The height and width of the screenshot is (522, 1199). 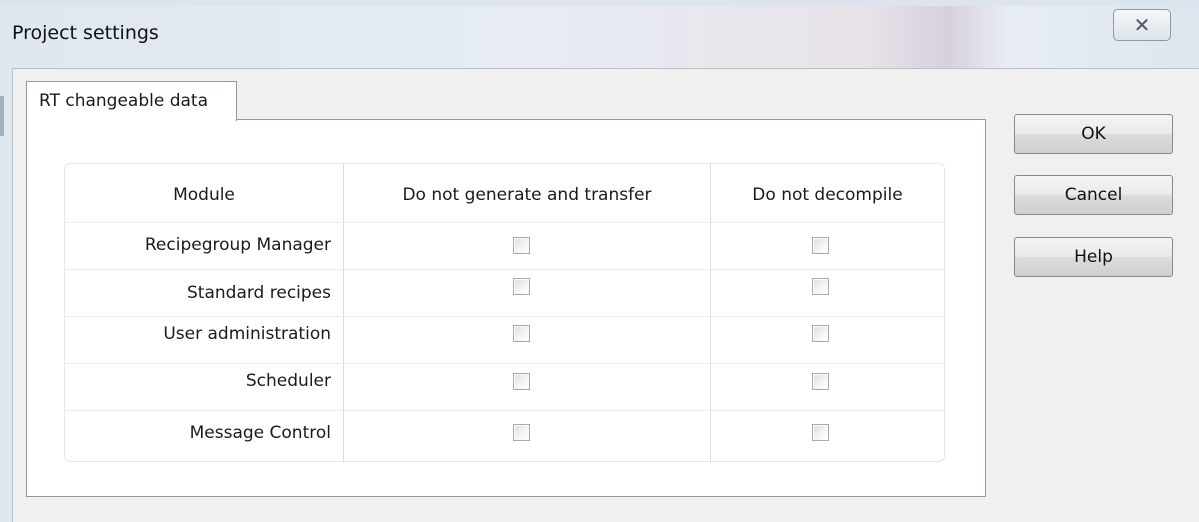 I want to click on close-icon: ✕, so click(x=1142, y=25).